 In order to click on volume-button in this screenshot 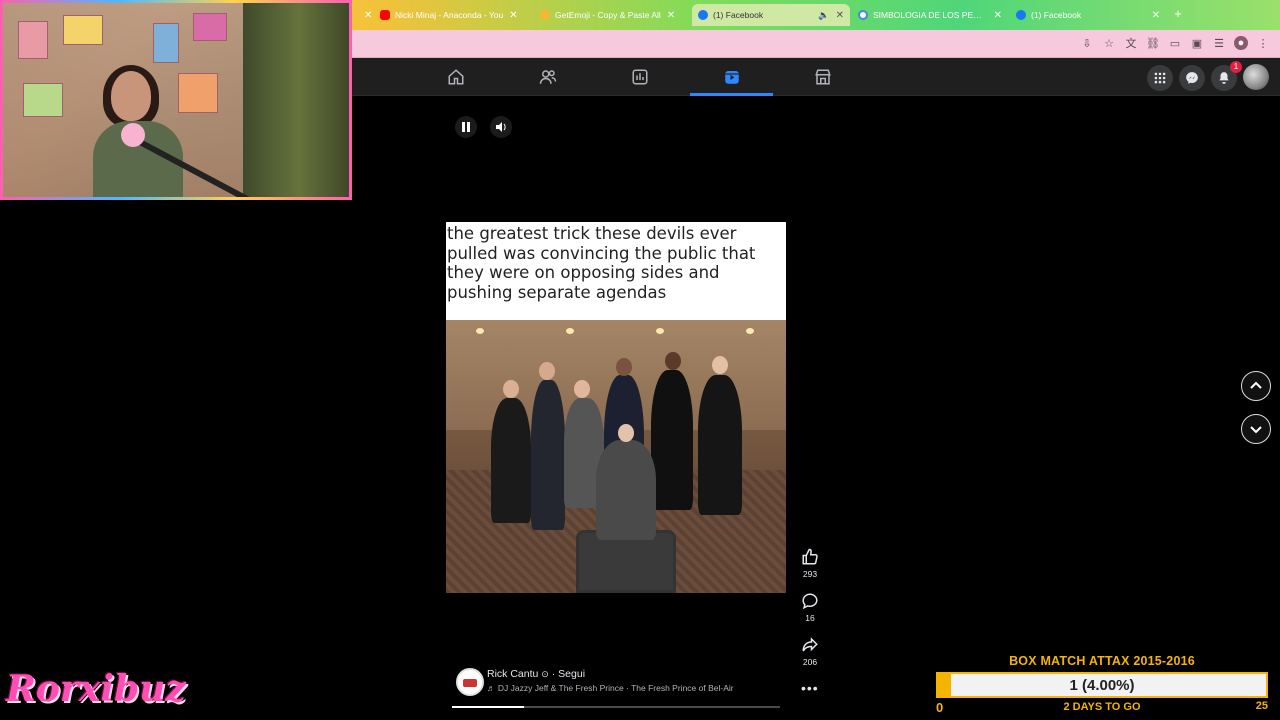, I will do `click(501, 127)`.